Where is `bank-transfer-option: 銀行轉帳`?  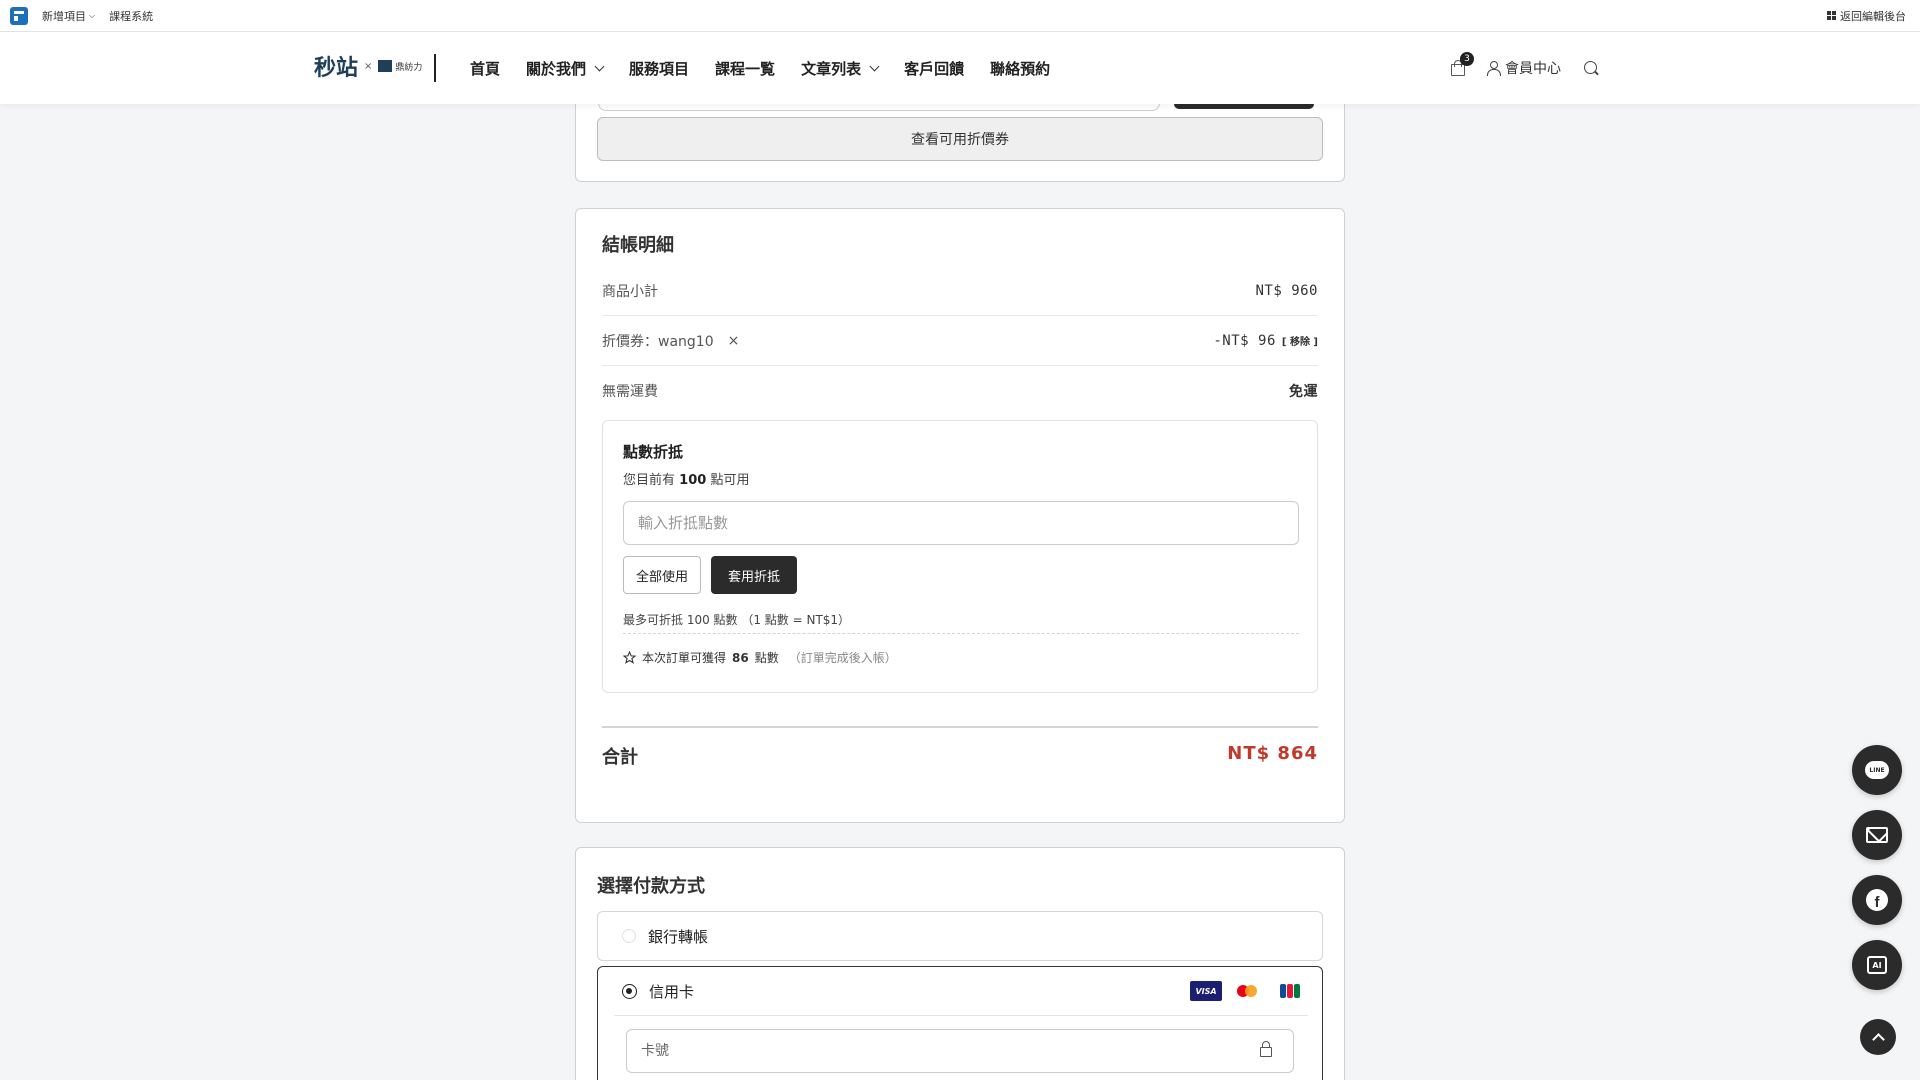 bank-transfer-option: 銀行轉帳 is located at coordinates (960, 936).